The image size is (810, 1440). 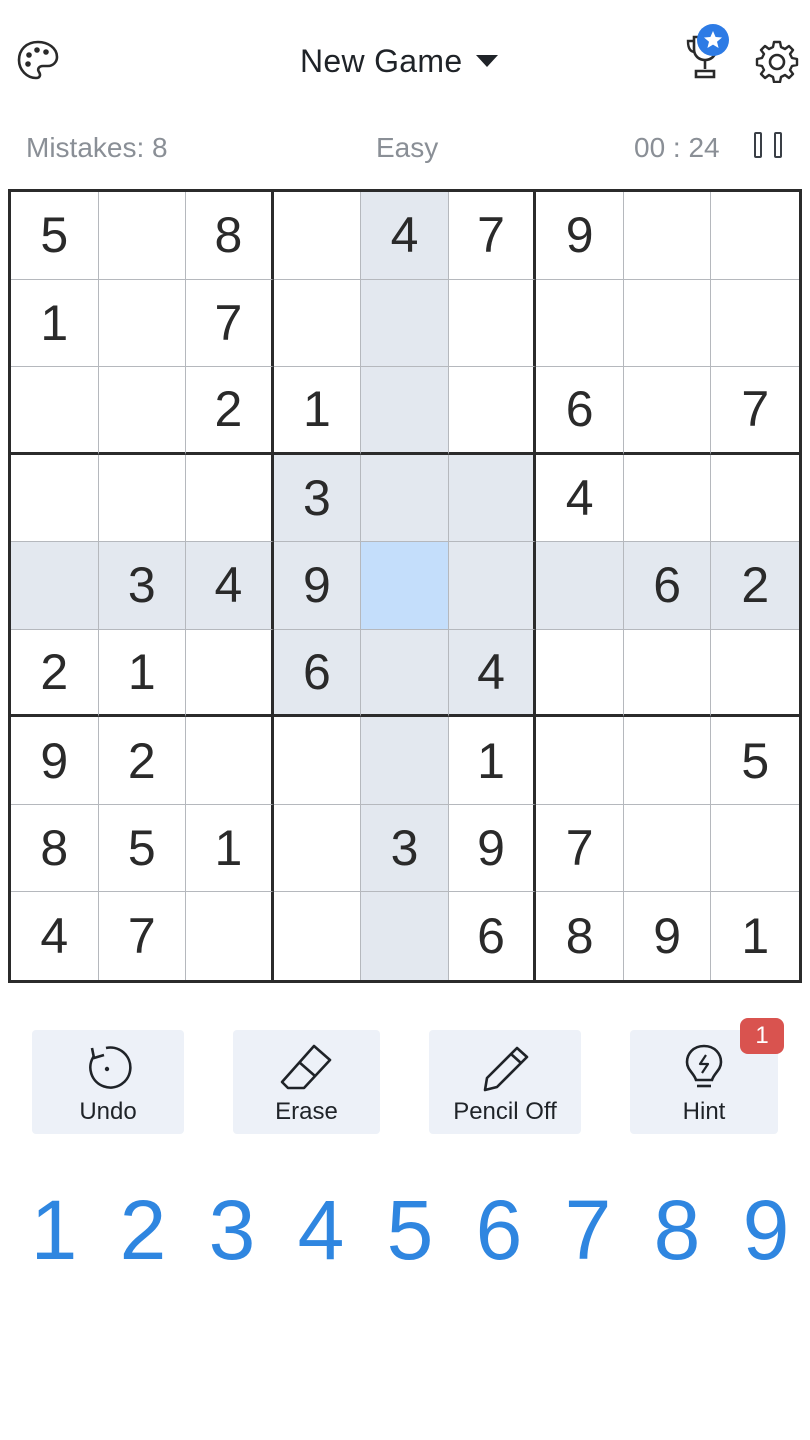 What do you see at coordinates (505, 1082) in the screenshot?
I see `pencil-button: Pencil Off` at bounding box center [505, 1082].